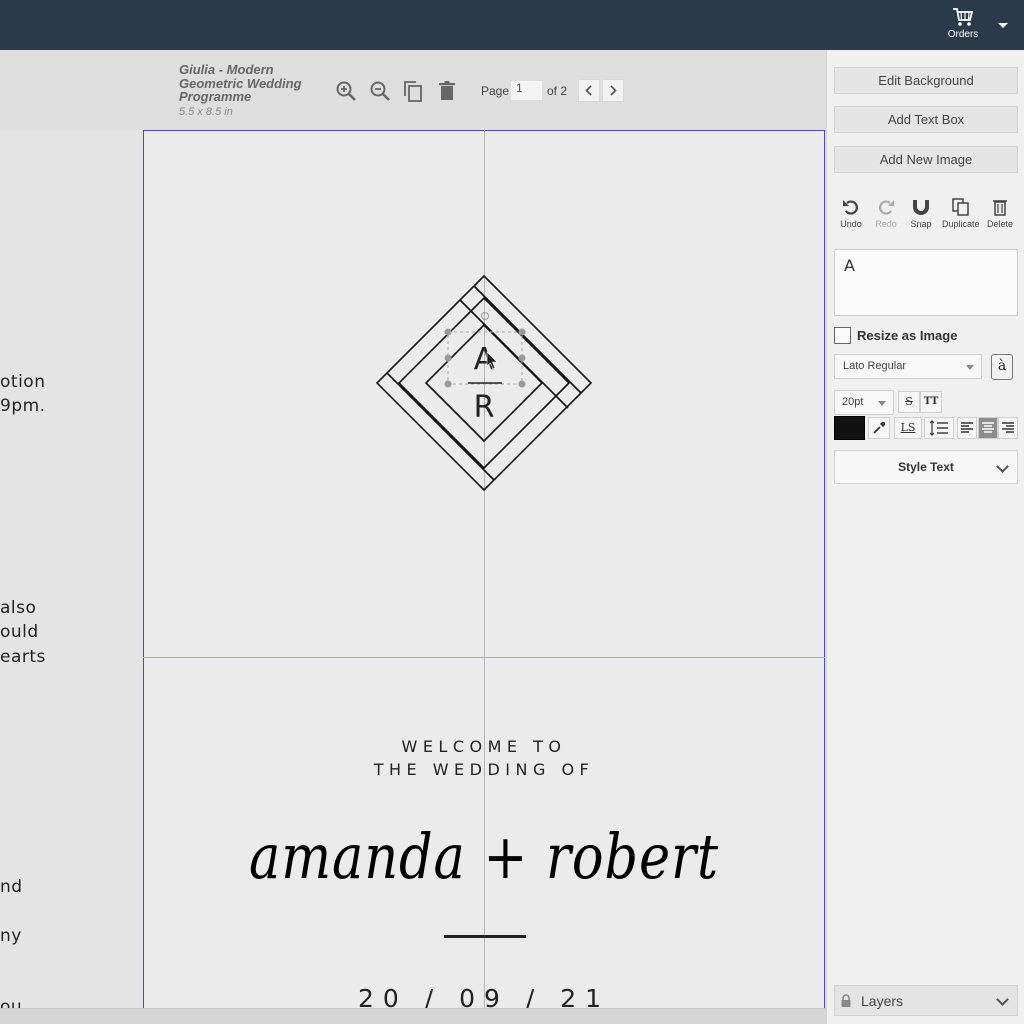  Describe the element at coordinates (19, 632) in the screenshot. I see `adjacent-page-text: ould` at that location.